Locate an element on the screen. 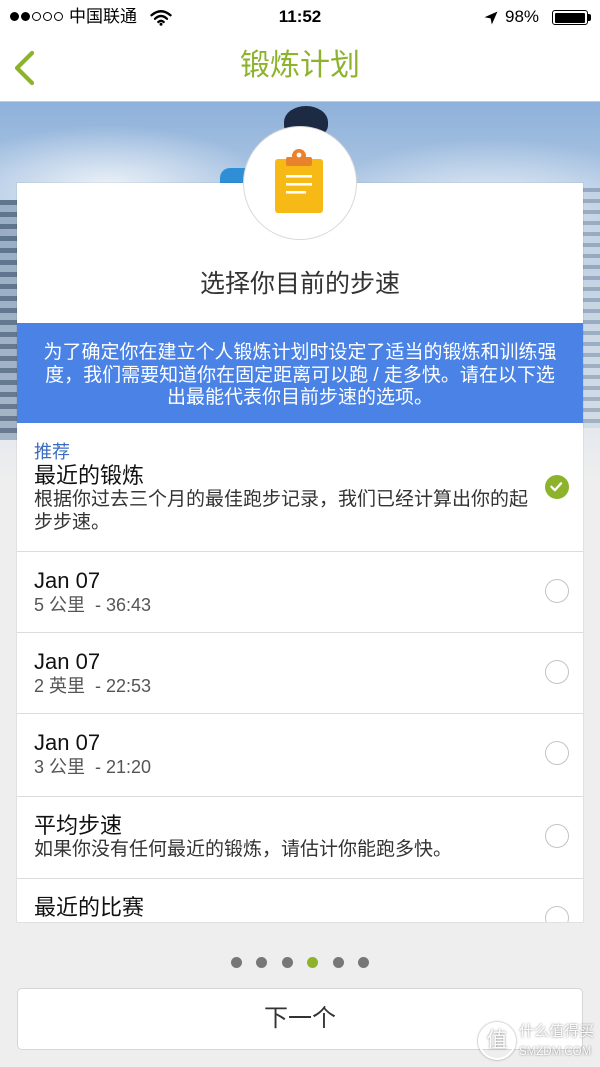  back-button is located at coordinates (25, 68).